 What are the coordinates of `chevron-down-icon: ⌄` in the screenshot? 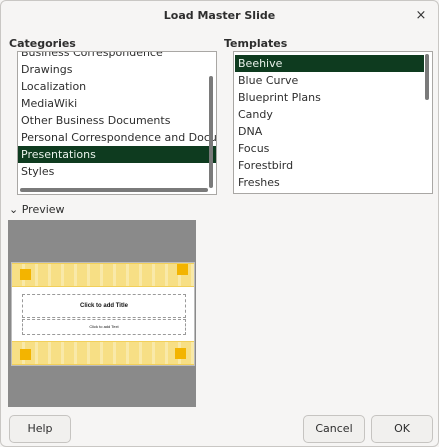 It's located at (14, 209).